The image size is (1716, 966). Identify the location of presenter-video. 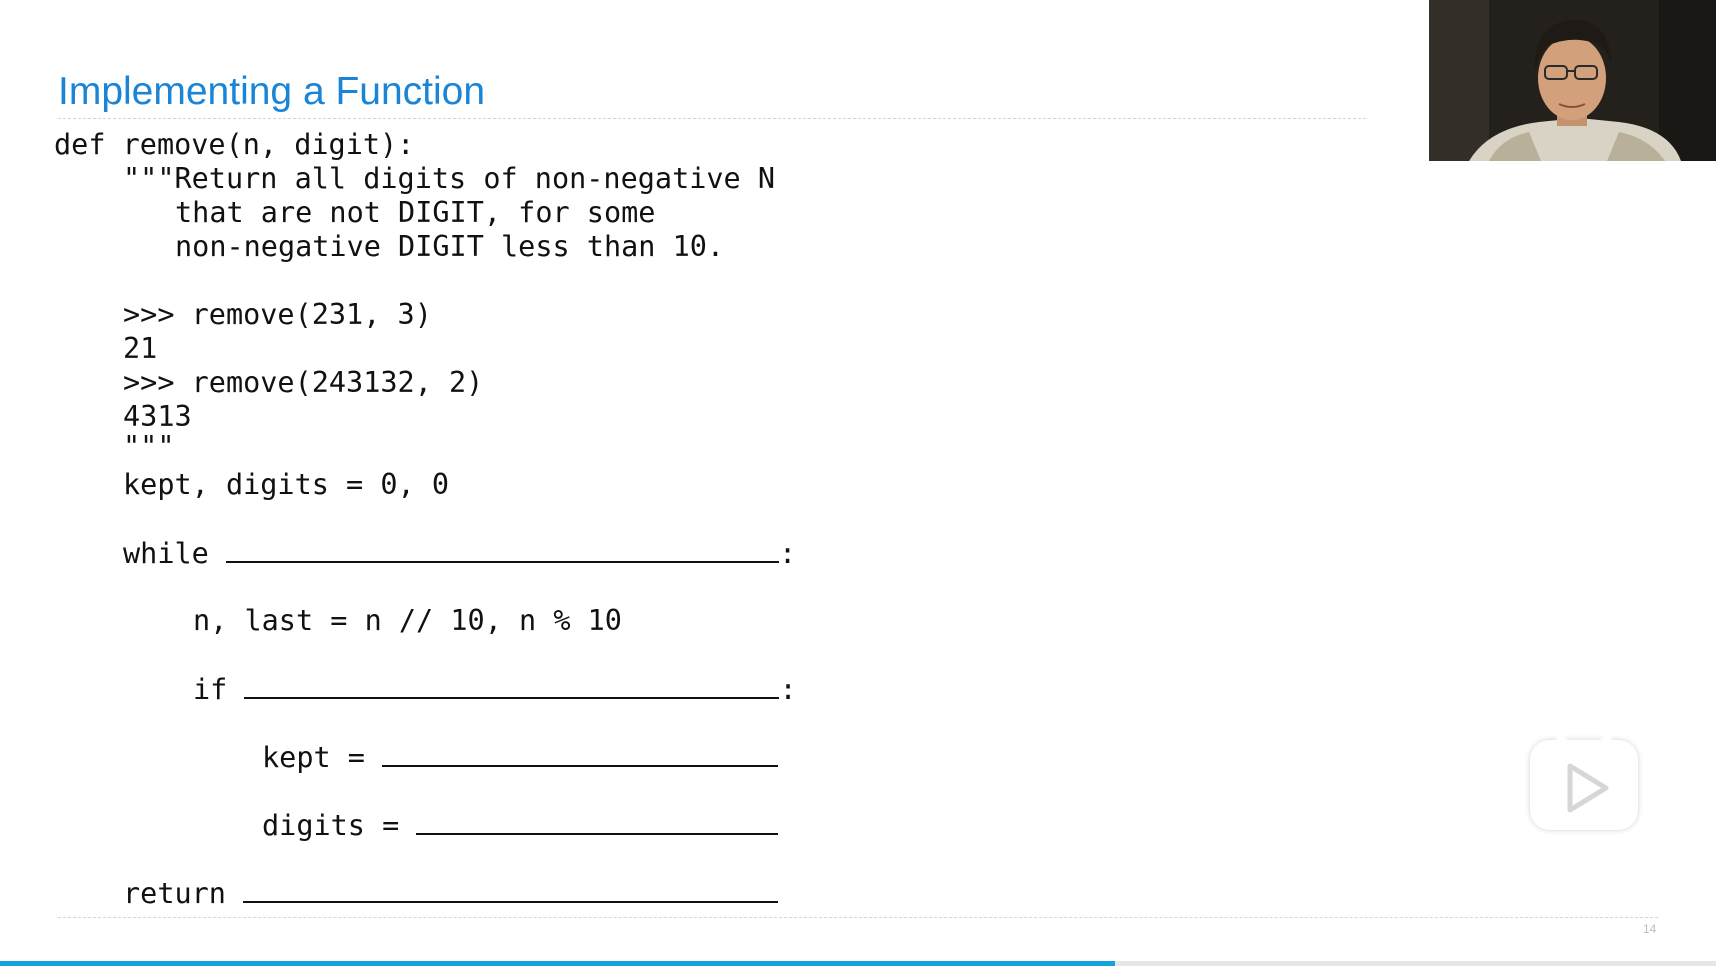
(1572, 80).